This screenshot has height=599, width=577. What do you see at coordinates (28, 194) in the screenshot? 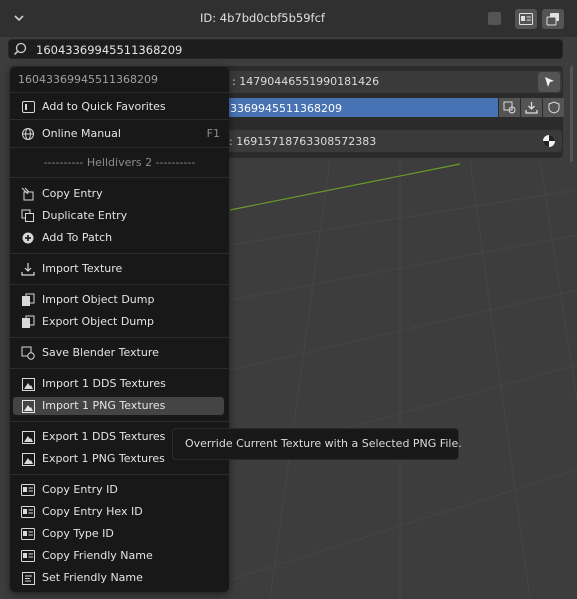
I see `copy-entry-icon` at bounding box center [28, 194].